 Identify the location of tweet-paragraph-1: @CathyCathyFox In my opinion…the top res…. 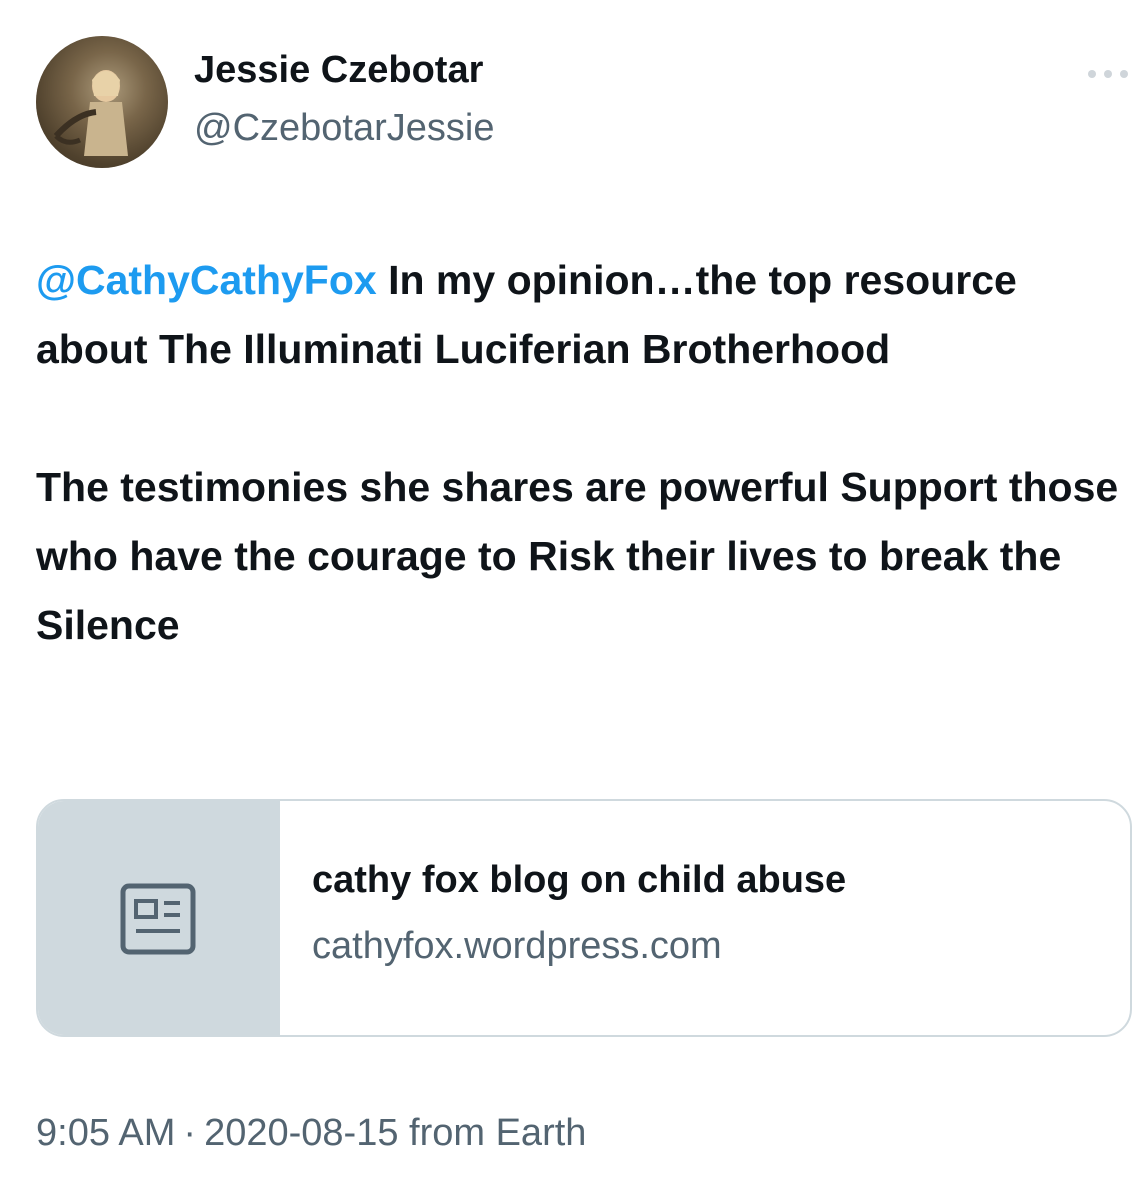
(581, 315).